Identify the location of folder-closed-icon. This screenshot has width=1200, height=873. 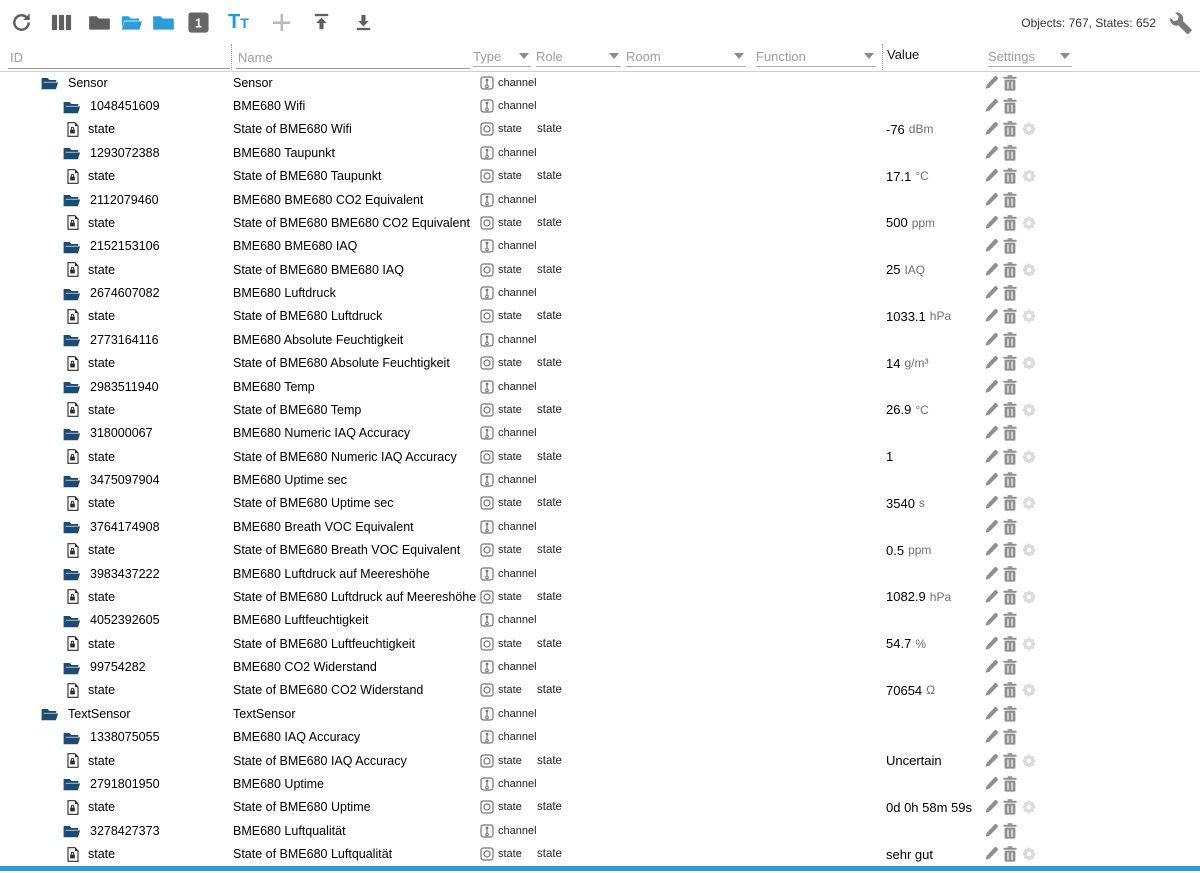
(99, 22).